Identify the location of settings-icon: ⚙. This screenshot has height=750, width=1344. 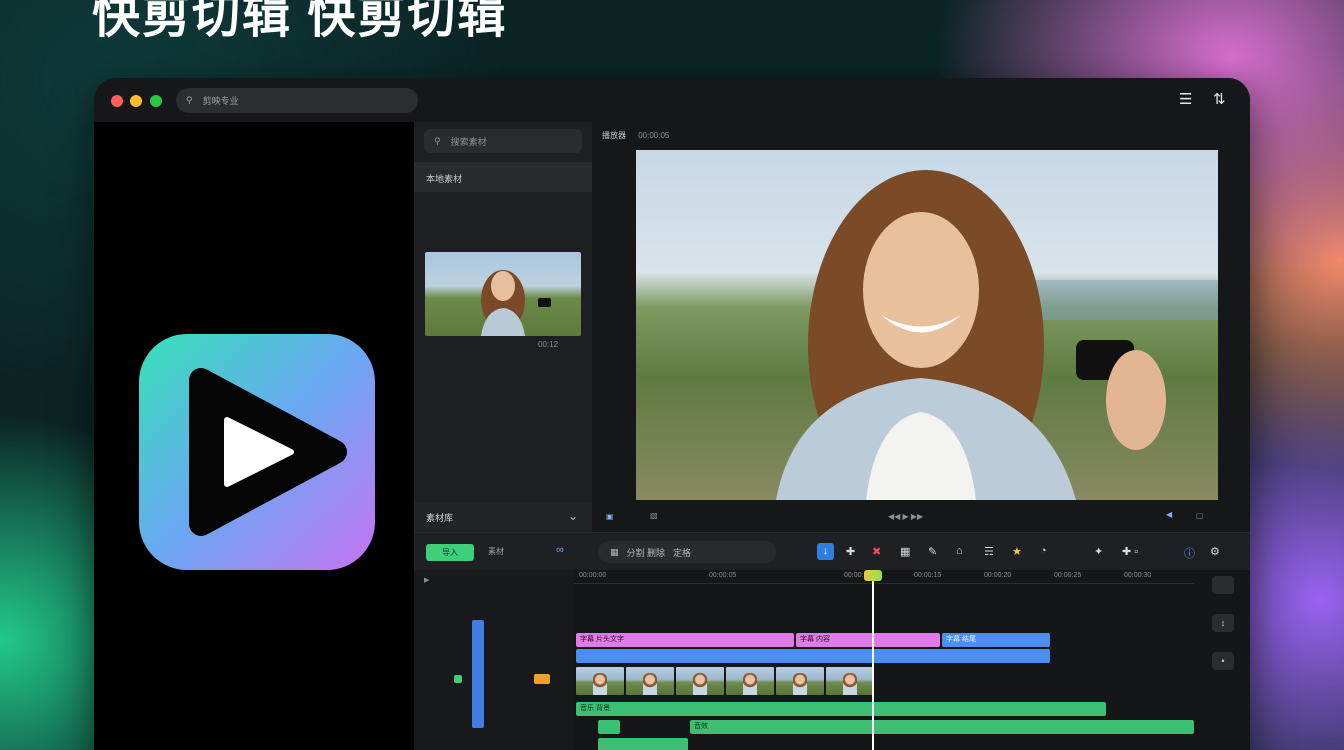
(1215, 551).